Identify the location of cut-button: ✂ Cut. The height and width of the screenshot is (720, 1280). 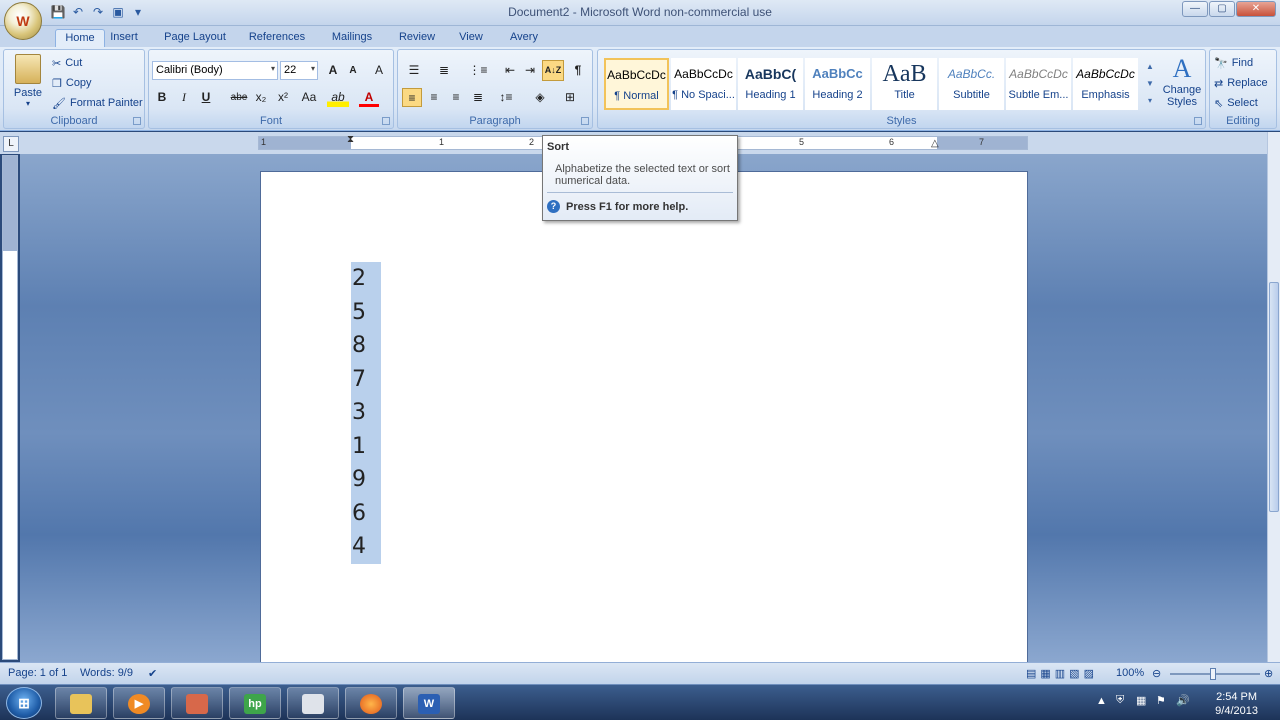
(67, 63).